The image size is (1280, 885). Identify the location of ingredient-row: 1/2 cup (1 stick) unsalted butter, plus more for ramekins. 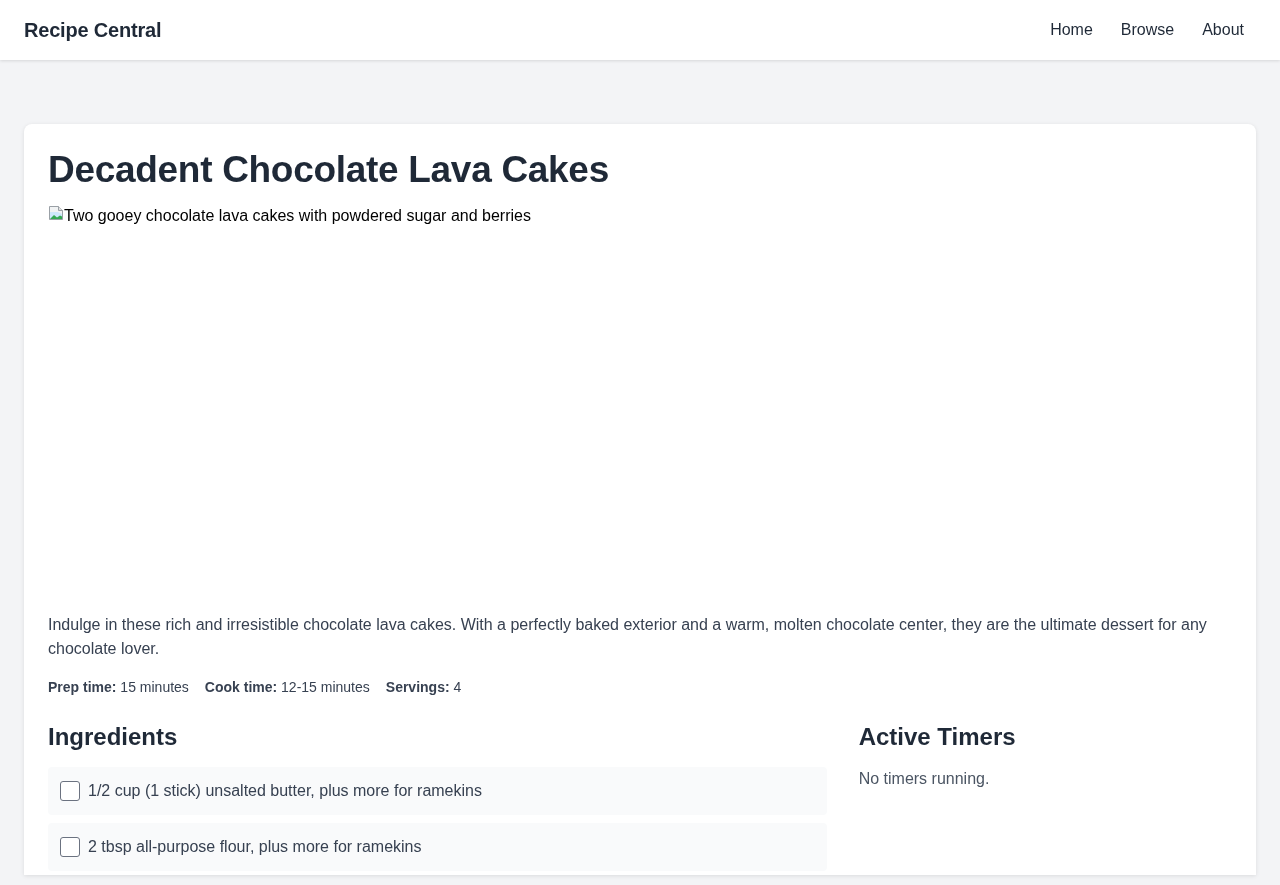
(437, 791).